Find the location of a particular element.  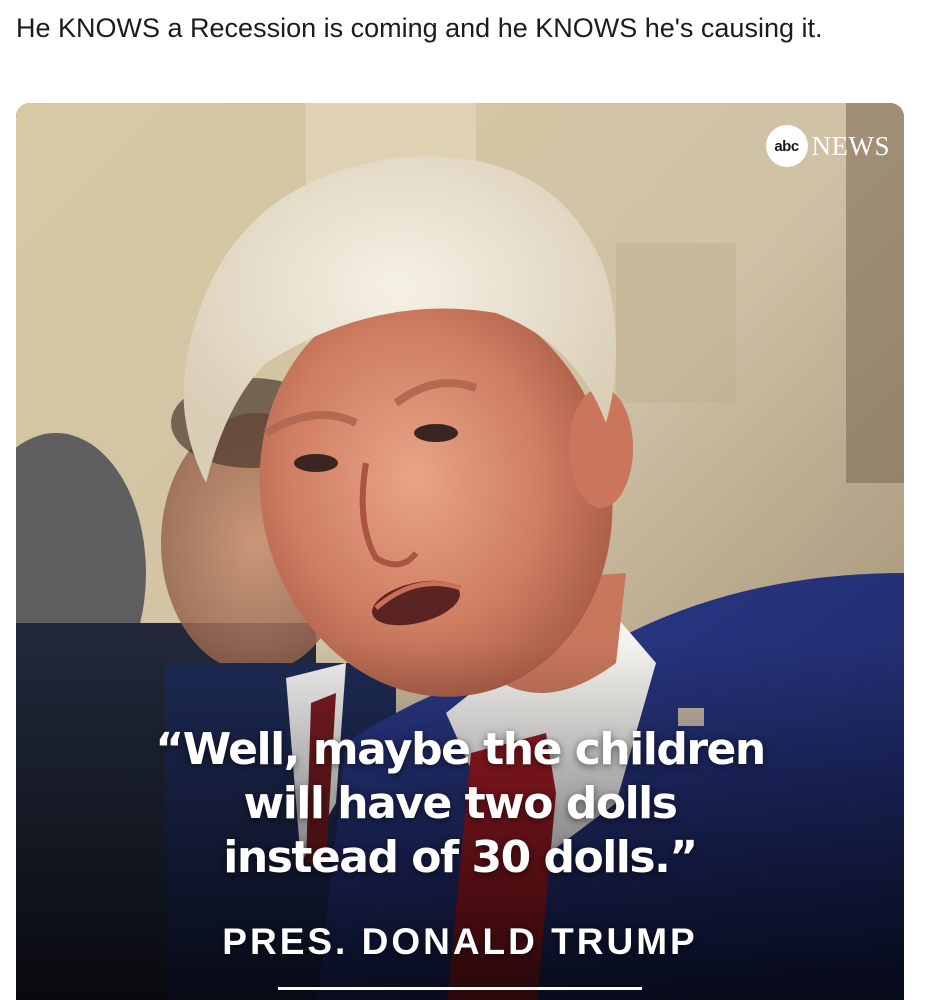

quote-line: “Well, maybe the children is located at coordinates (460, 749).